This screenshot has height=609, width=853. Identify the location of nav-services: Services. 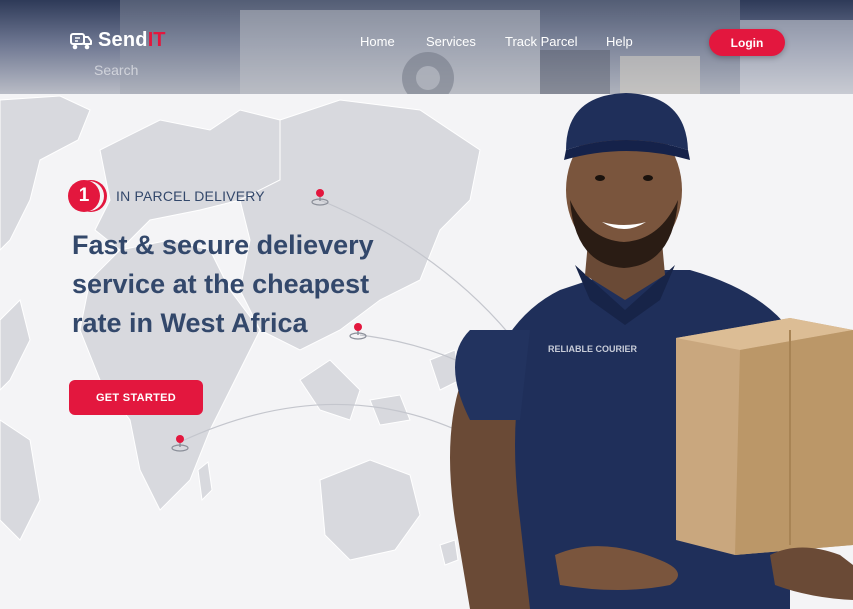
(451, 41).